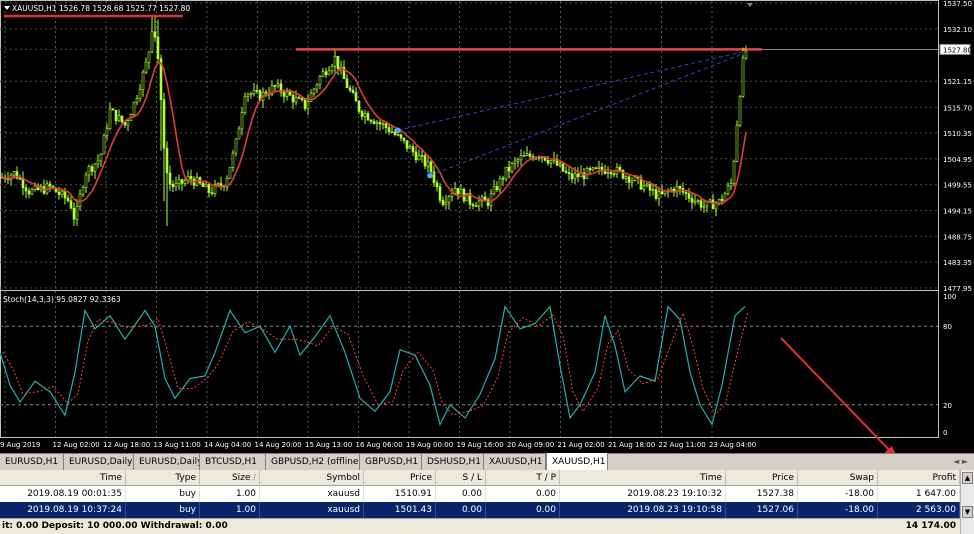  Describe the element at coordinates (126, 445) in the screenshot. I see `time-axis-label: 12 Aug 18:00` at that location.